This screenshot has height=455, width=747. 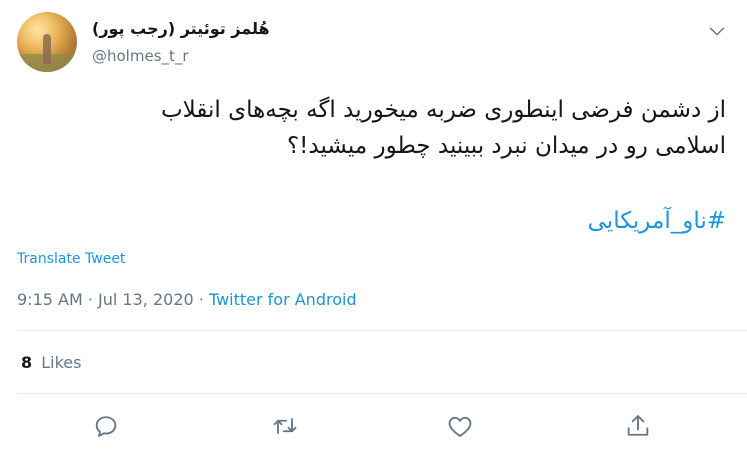 I want to click on avatar, so click(x=47, y=42).